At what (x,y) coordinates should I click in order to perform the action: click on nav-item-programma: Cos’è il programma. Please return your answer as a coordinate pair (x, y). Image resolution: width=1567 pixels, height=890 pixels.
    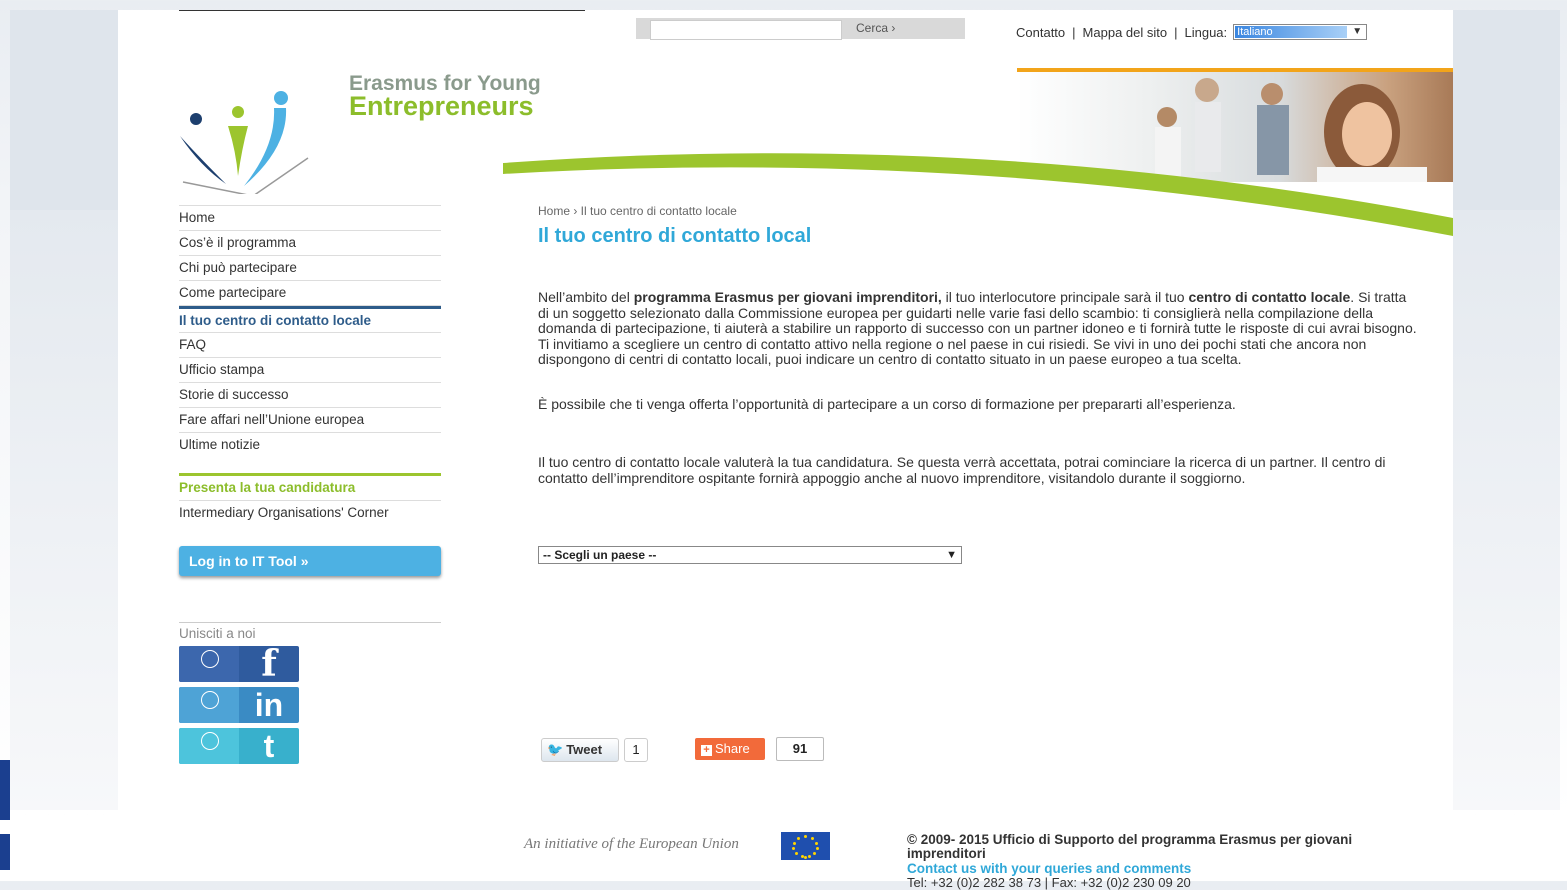
    Looking at the image, I should click on (310, 243).